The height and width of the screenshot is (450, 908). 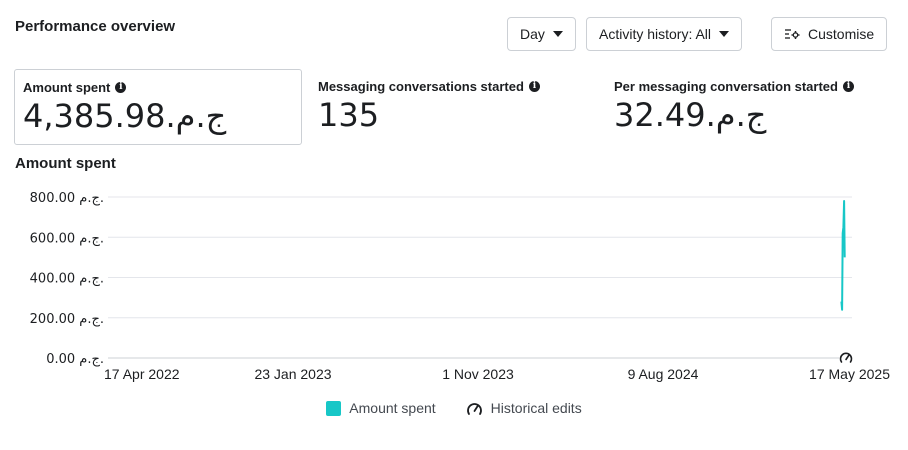 I want to click on x-tick-label: 17 May 2025, so click(x=849, y=374).